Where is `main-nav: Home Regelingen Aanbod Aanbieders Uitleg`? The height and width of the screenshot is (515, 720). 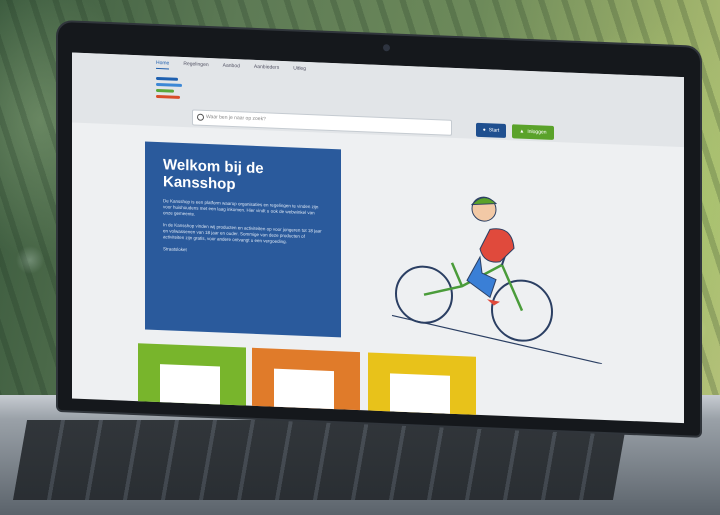 main-nav: Home Regelingen Aanbod Aanbieders Uitleg is located at coordinates (231, 67).